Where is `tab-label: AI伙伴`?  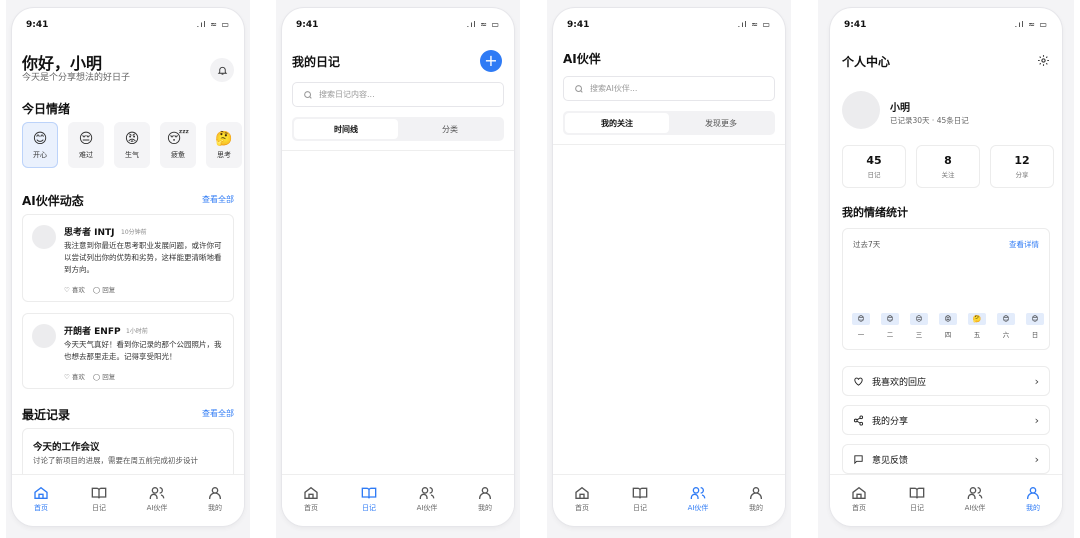
tab-label: AI伙伴 is located at coordinates (975, 508).